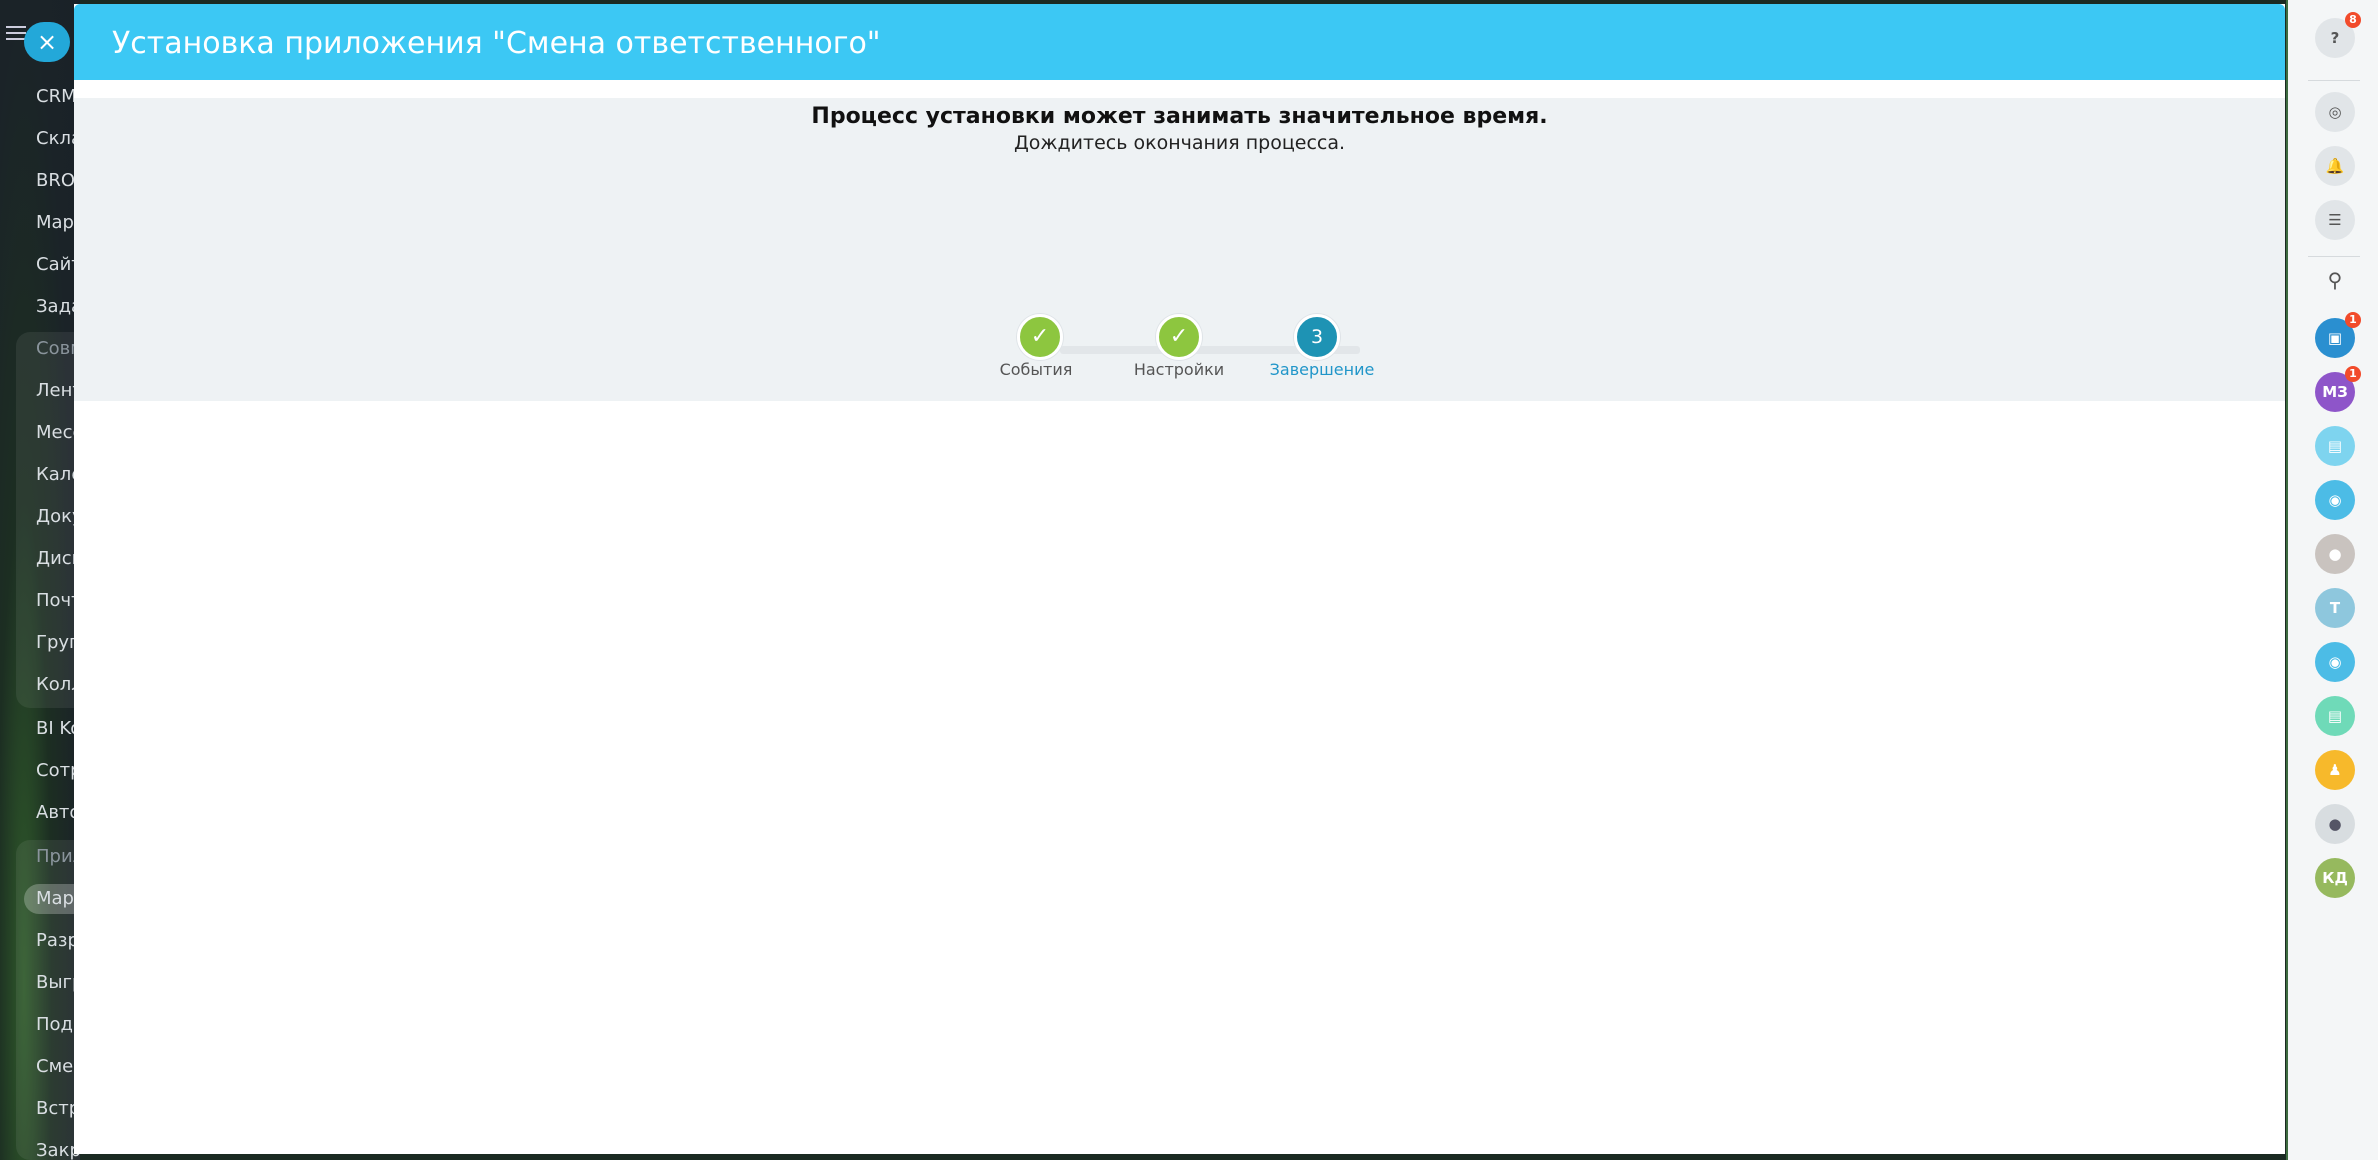 Image resolution: width=2378 pixels, height=1160 pixels. I want to click on chat-avatar-photo-2: ●, so click(2335, 824).